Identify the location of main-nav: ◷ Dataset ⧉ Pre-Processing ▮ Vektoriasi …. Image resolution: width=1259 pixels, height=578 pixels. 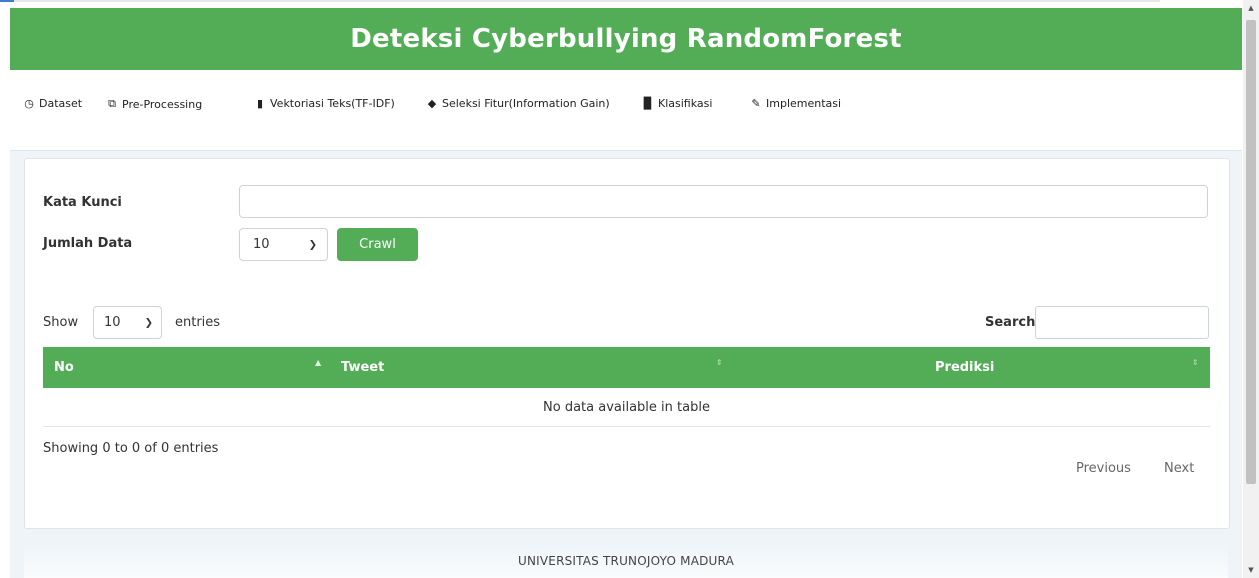
(626, 110).